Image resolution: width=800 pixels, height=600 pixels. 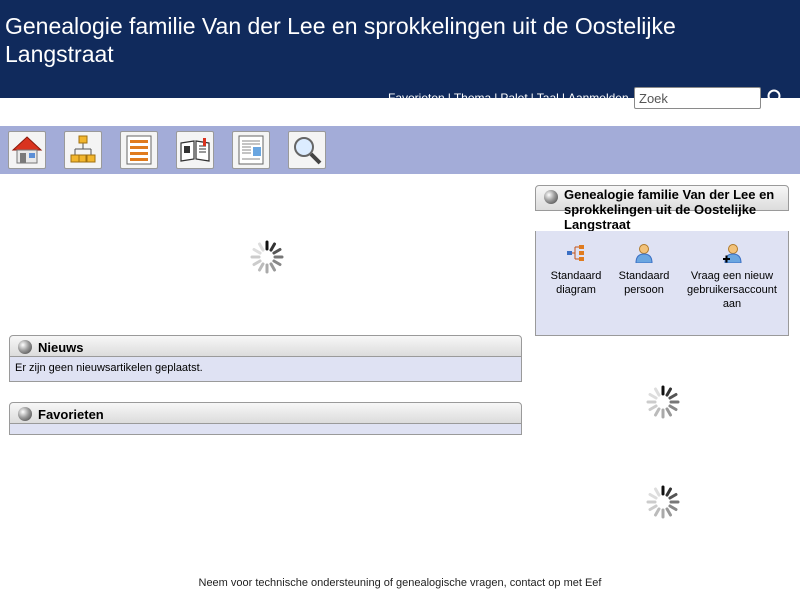 I want to click on search-page-button, so click(x=307, y=150).